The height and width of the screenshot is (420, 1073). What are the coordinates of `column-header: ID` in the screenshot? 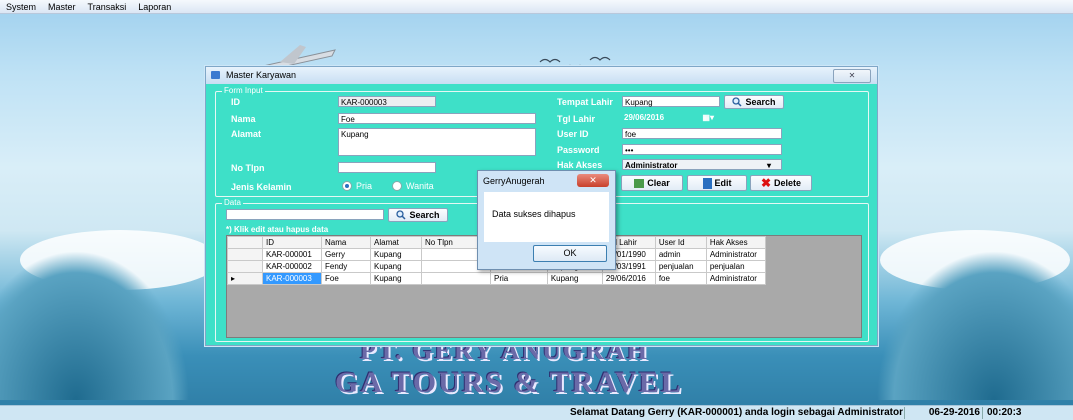 It's located at (292, 242).